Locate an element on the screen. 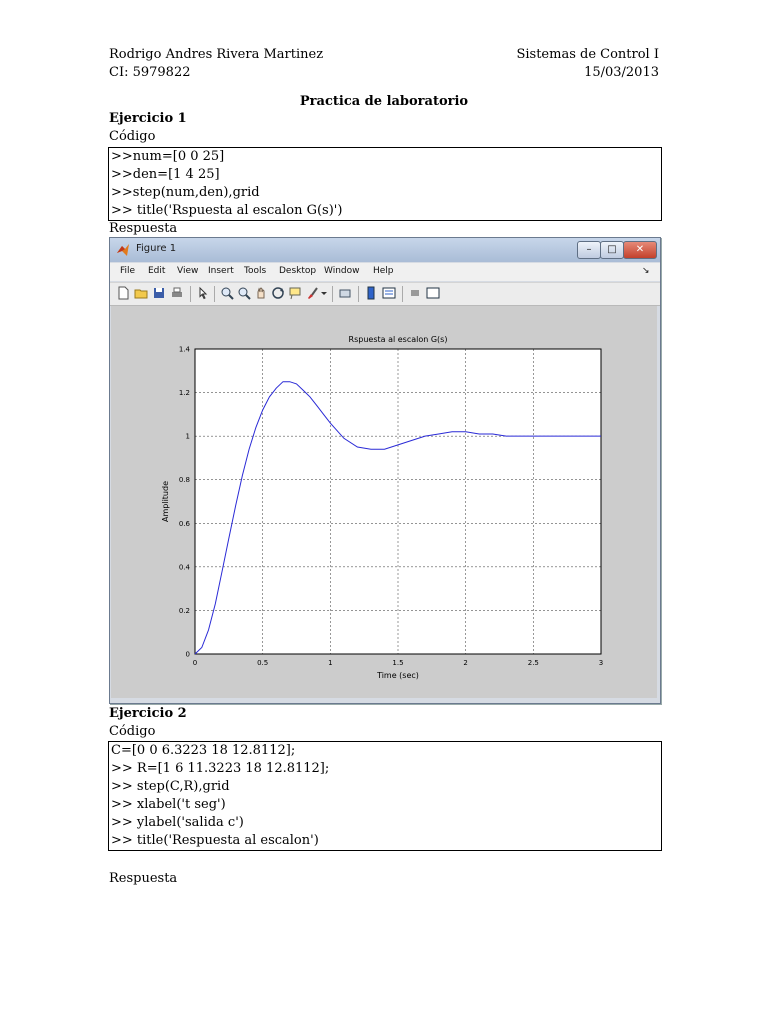 Image resolution: width=768 pixels, height=1024 pixels. menu-insert: Insert is located at coordinates (221, 271).